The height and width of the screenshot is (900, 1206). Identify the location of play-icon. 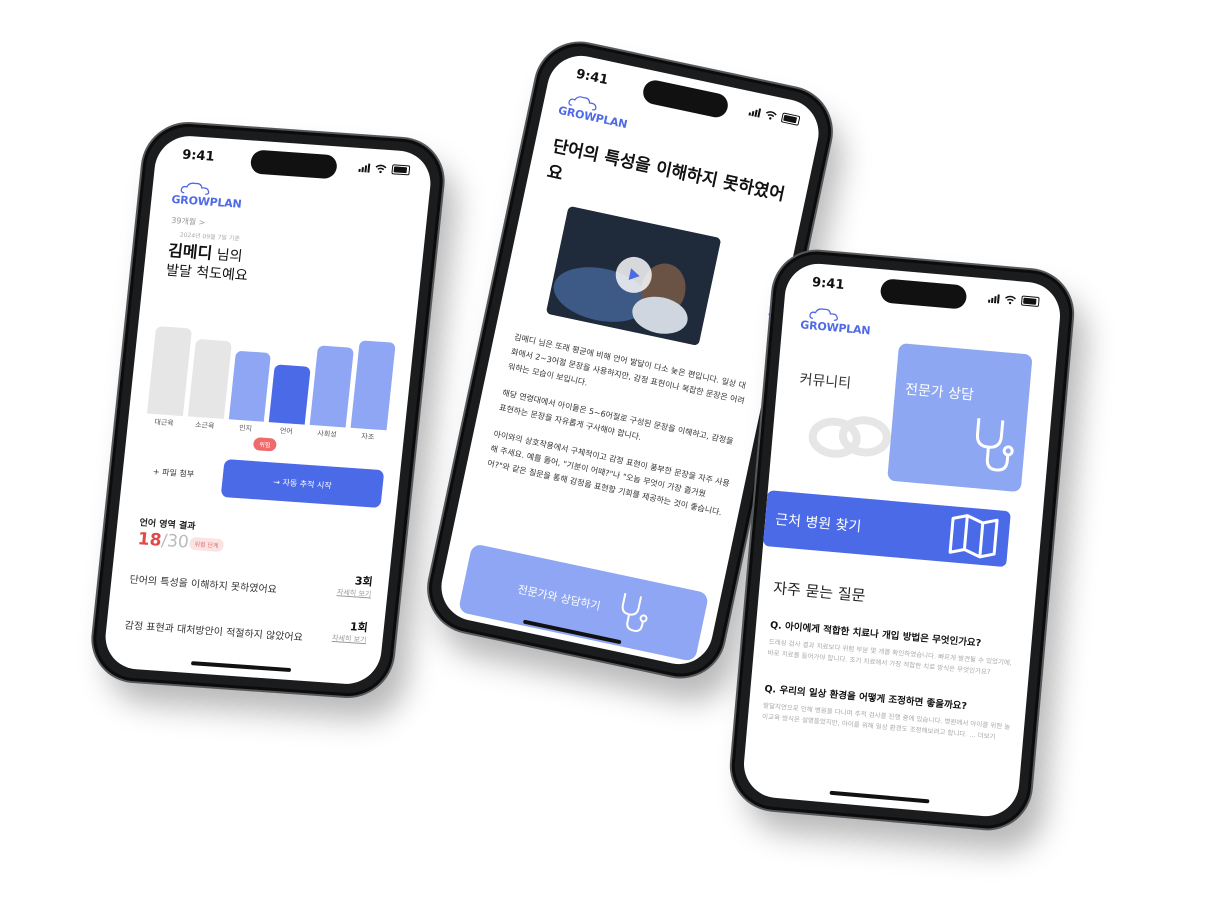
(634, 274).